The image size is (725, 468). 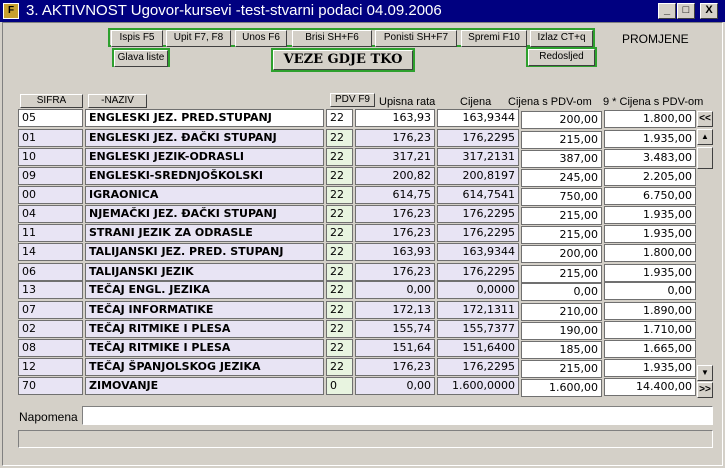 What do you see at coordinates (50, 290) in the screenshot?
I see `cell-sifra: 13` at bounding box center [50, 290].